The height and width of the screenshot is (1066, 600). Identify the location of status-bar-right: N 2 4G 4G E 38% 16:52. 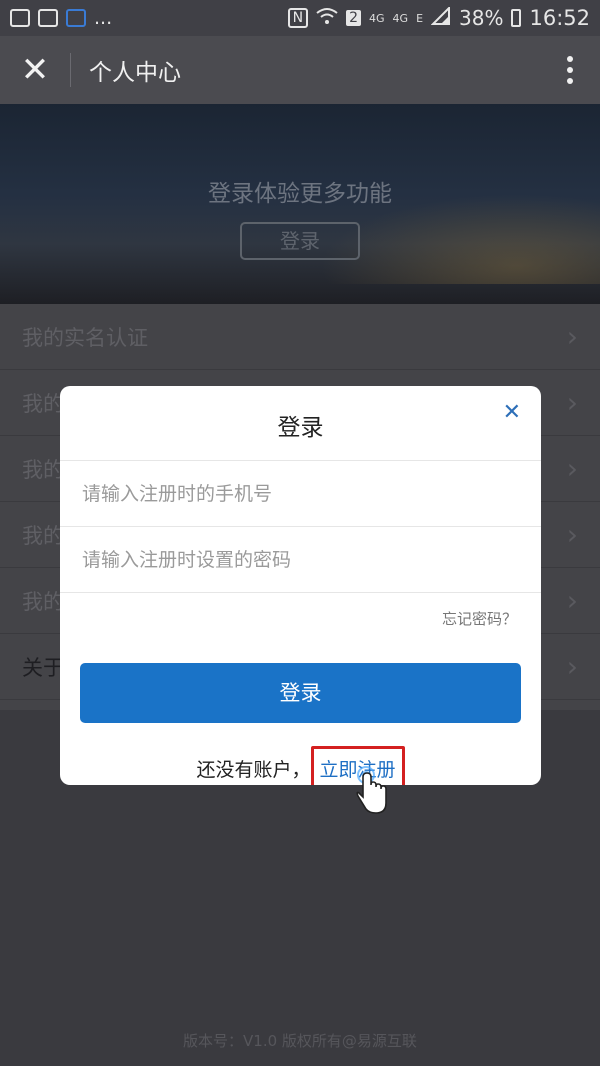
(438, 17).